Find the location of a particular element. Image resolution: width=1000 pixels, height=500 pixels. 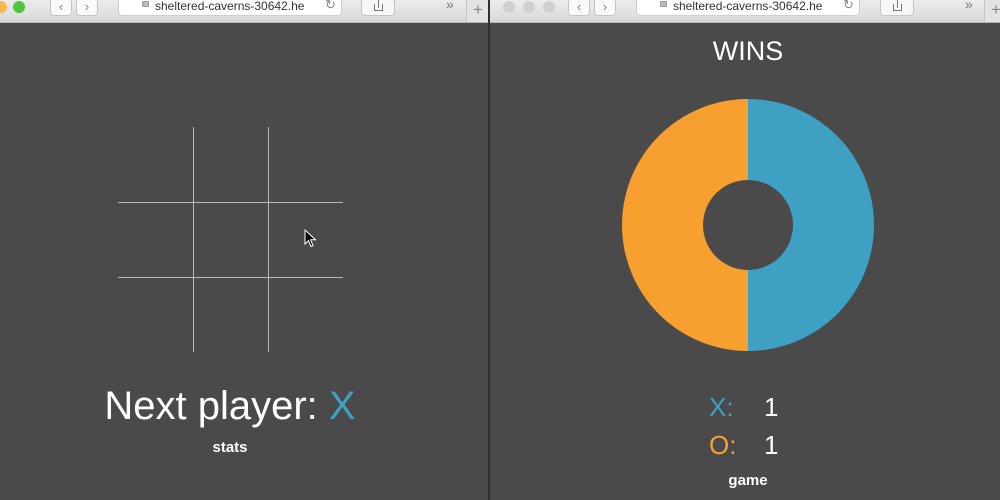

stats-link: stats is located at coordinates (230, 447).